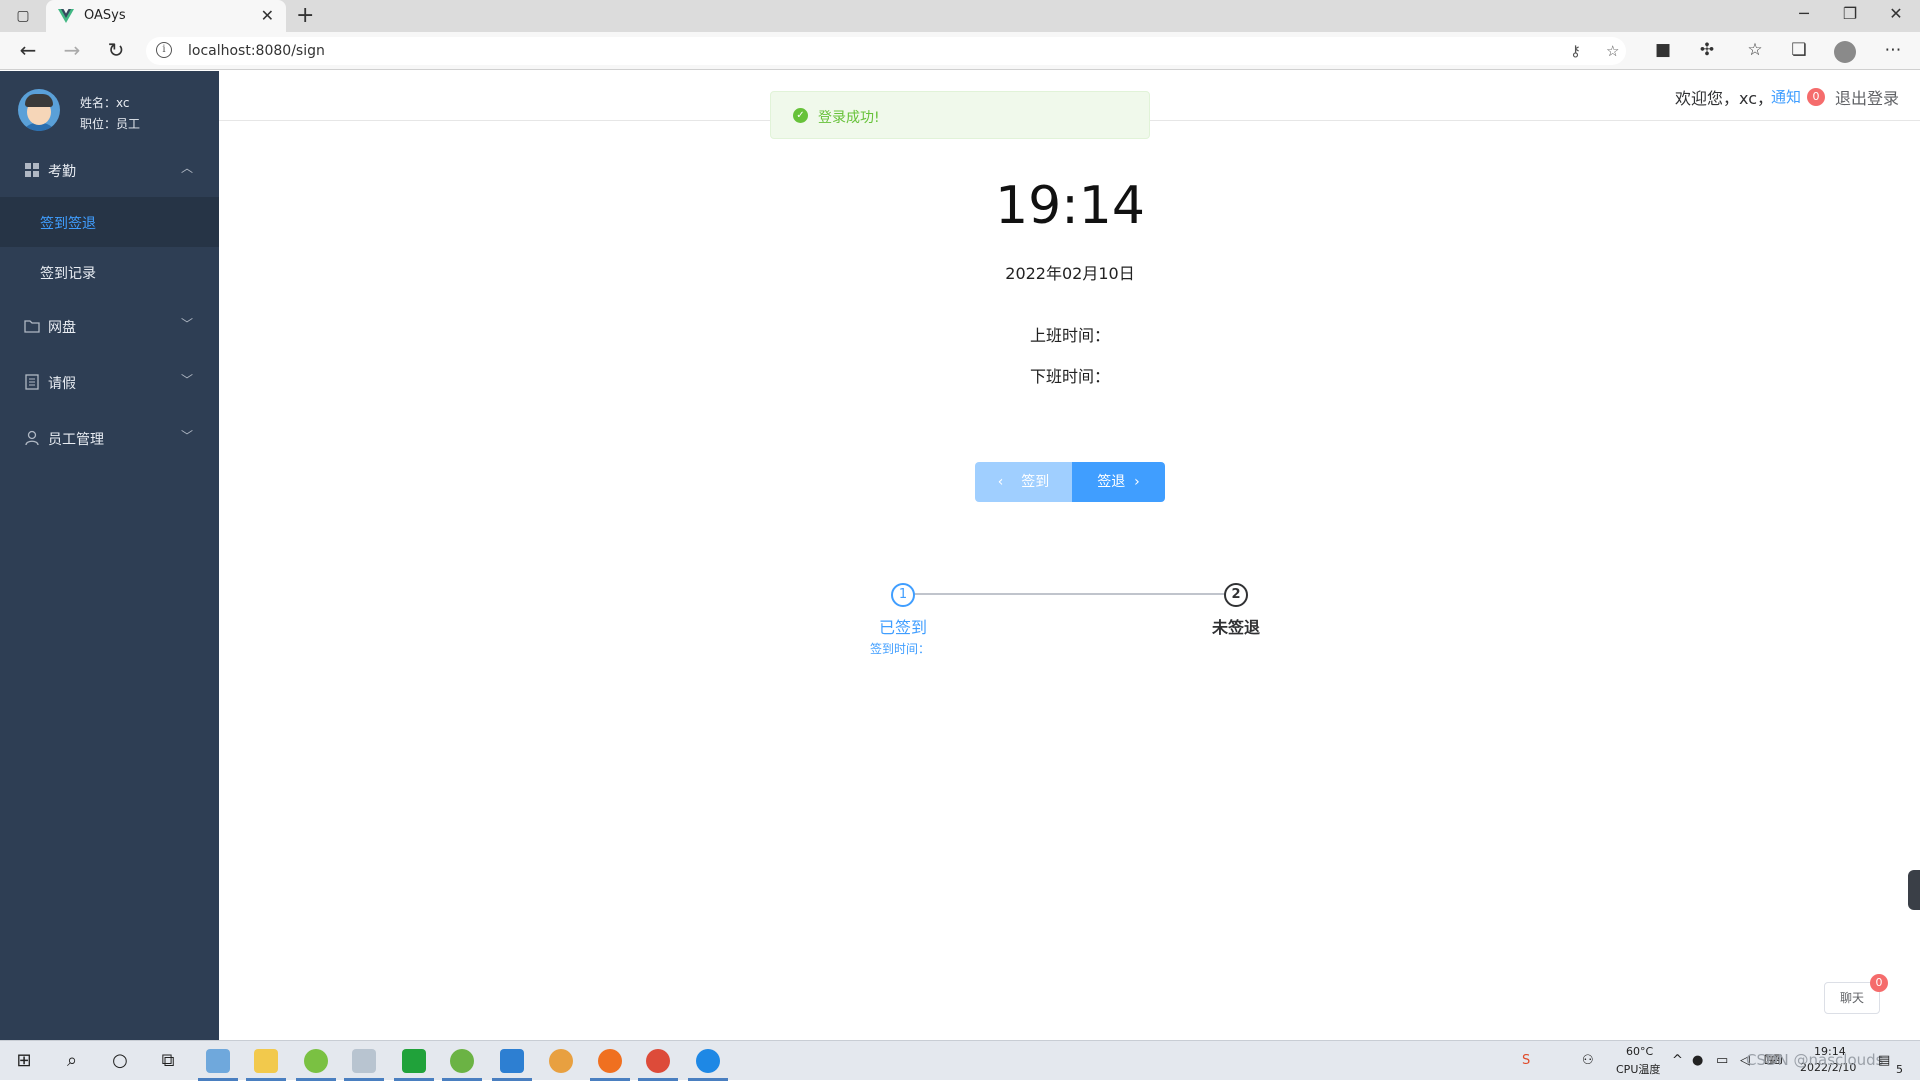 Image resolution: width=1920 pixels, height=1081 pixels. Describe the element at coordinates (23, 16) in the screenshot. I see `tab-actions-icon: ▢` at that location.